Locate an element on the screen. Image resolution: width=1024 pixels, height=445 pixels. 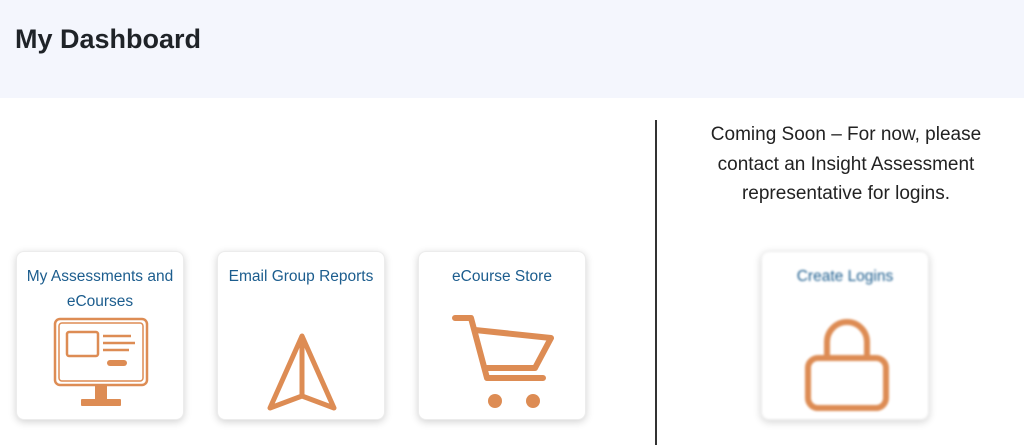
email-group-reports-card: Email Group Reports is located at coordinates (301, 335).